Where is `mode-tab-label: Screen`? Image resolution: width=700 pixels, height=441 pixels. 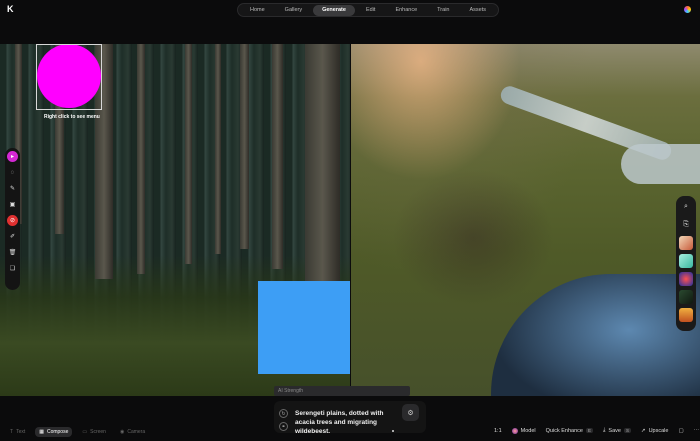
mode-tab-label: Screen is located at coordinates (98, 432).